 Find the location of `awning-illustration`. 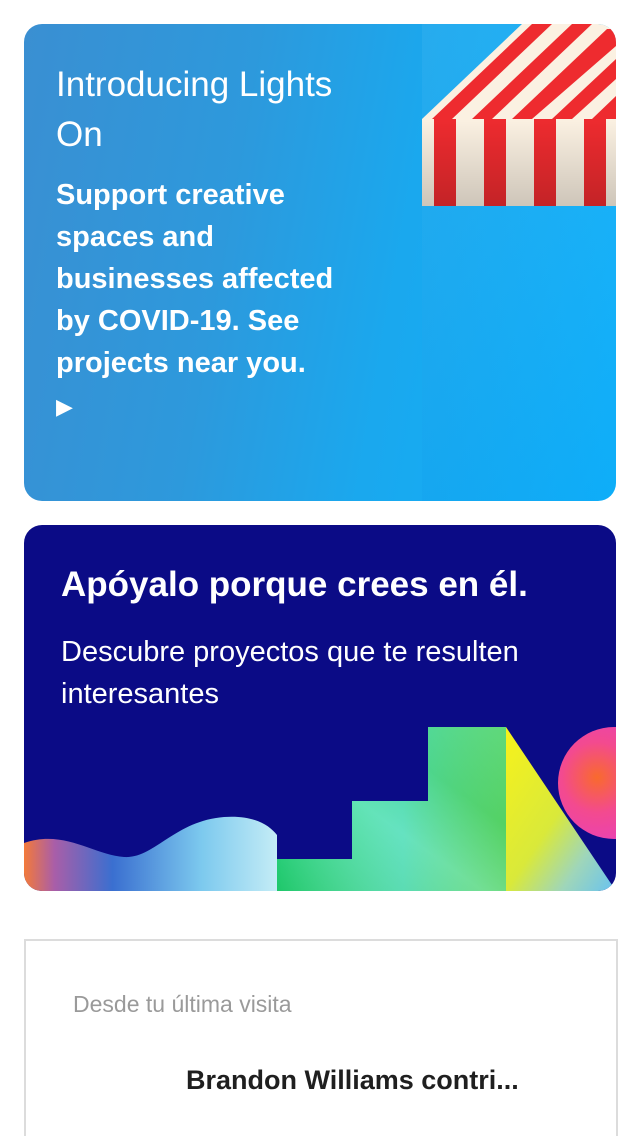

awning-illustration is located at coordinates (519, 115).